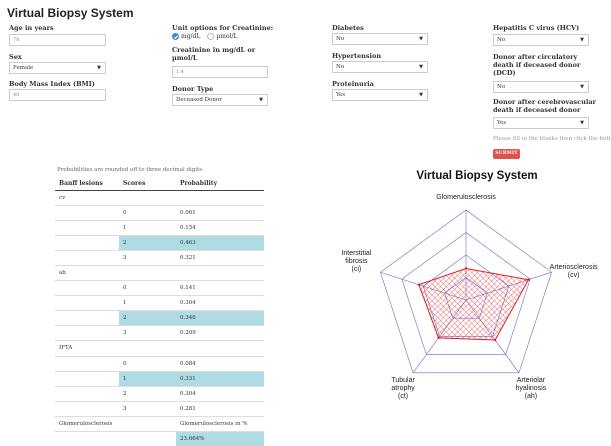 The image size is (611, 446). I want to click on radar-axis-label-line: Tubular, so click(403, 380).